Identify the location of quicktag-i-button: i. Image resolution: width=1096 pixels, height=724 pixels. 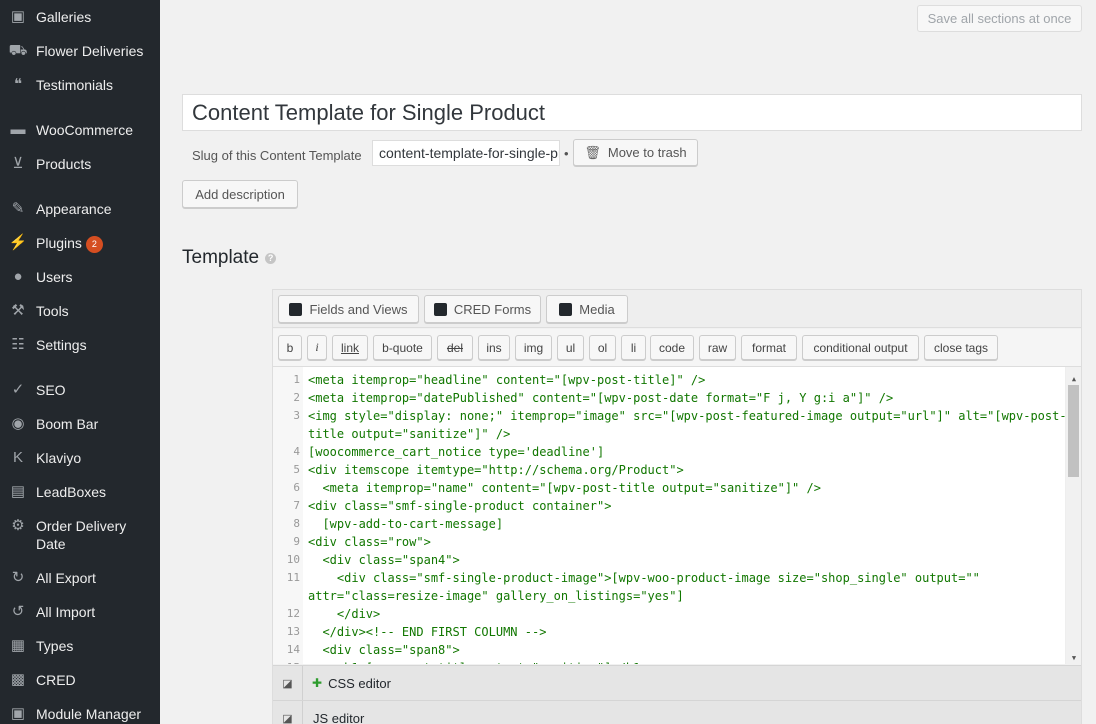
(317, 347).